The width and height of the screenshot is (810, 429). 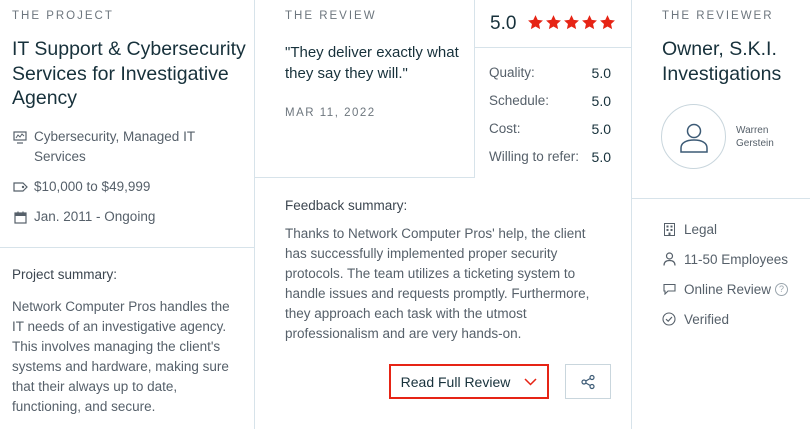 What do you see at coordinates (474, 89) in the screenshot?
I see `rating-divider-vertical` at bounding box center [474, 89].